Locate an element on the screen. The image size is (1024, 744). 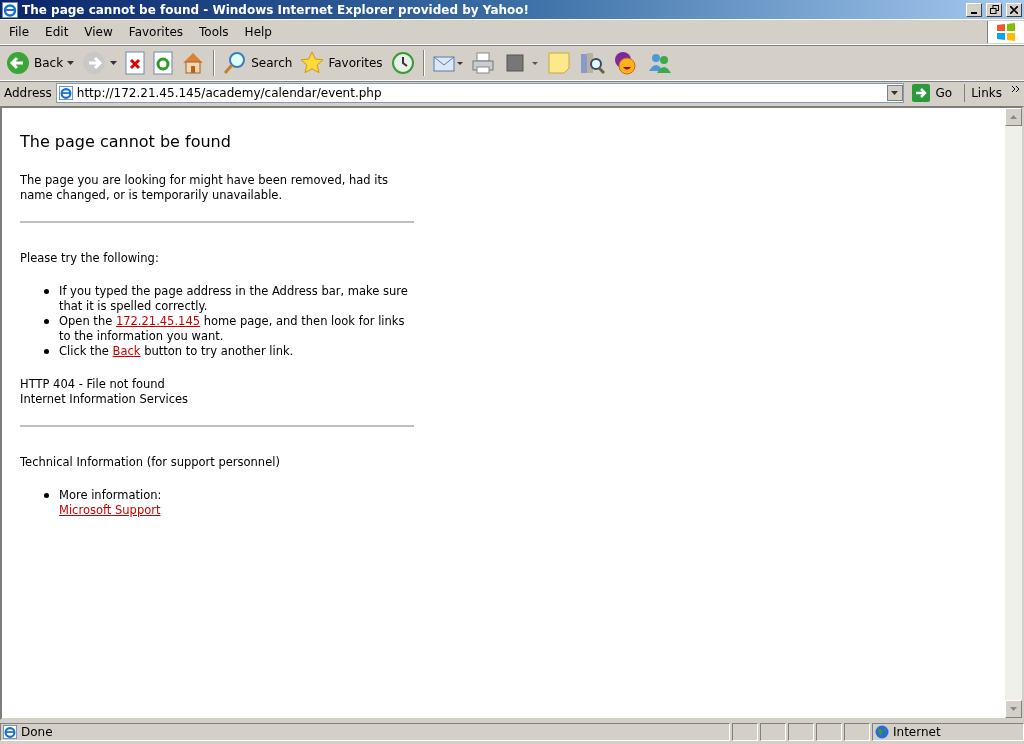
go-button: Go is located at coordinates (936, 93).